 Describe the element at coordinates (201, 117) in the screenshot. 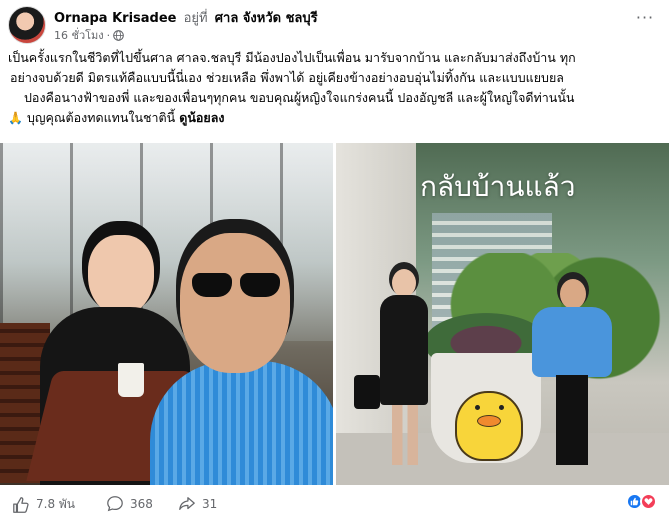

I see `see-less-link: ดูน้อยลง` at that location.